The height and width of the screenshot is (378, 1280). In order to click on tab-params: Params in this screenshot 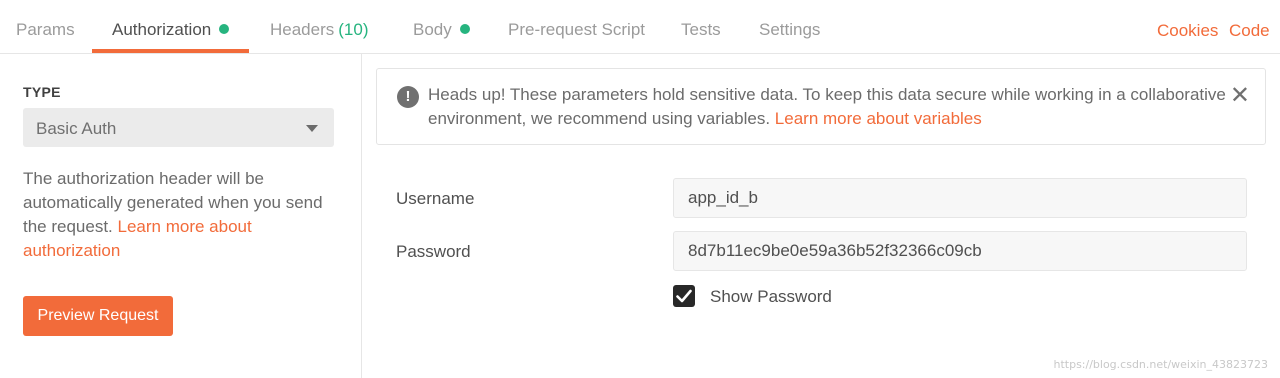, I will do `click(45, 27)`.